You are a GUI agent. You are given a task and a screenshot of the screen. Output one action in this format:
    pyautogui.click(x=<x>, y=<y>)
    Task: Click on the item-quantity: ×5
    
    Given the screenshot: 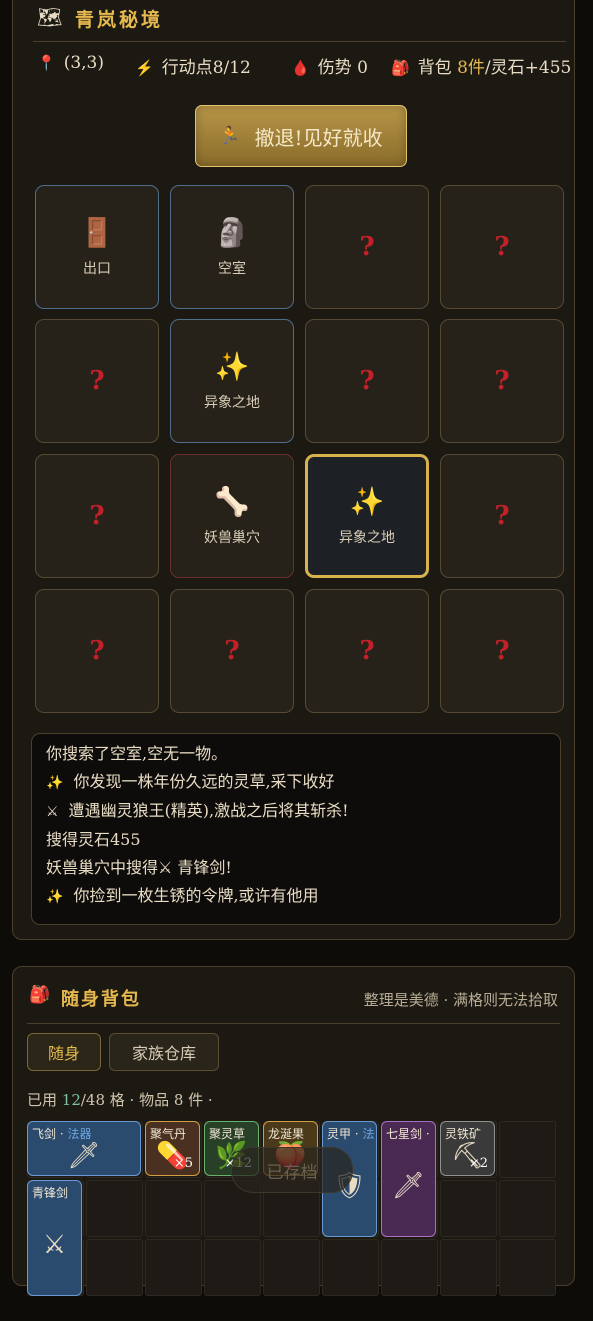 What is the action you would take?
    pyautogui.click(x=183, y=1163)
    